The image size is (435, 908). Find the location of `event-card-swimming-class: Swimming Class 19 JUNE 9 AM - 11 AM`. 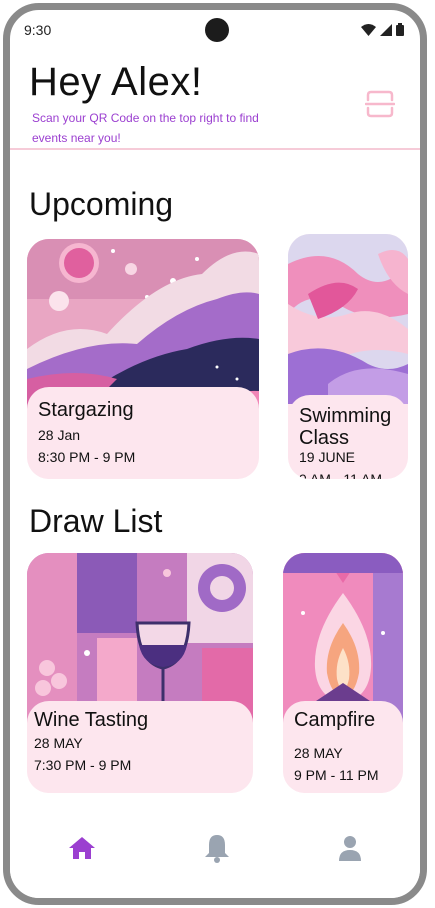

event-card-swimming-class: Swimming Class 19 JUNE 9 AM - 11 AM is located at coordinates (348, 356).